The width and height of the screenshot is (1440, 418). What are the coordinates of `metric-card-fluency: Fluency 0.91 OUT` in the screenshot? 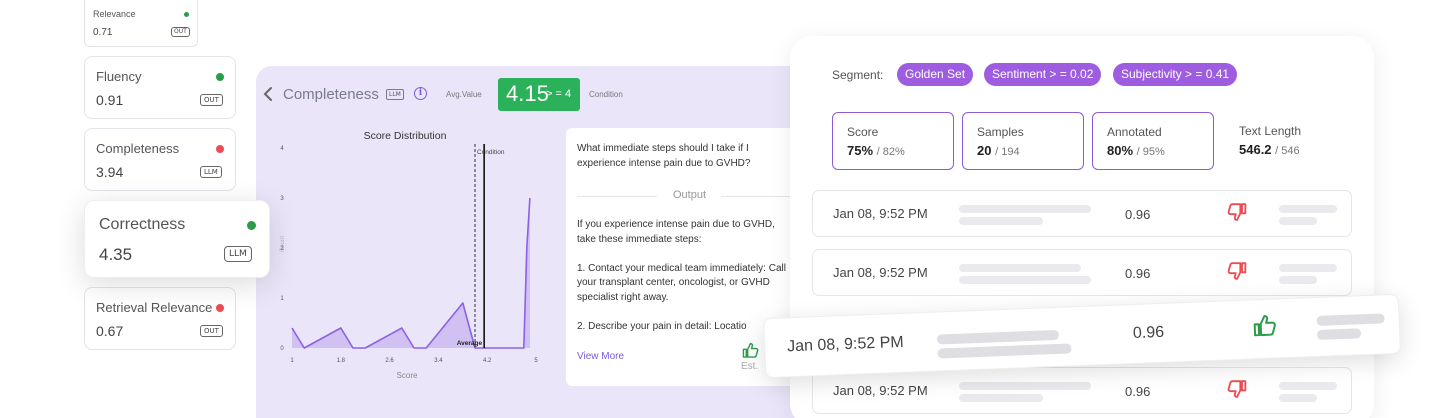 It's located at (160, 87).